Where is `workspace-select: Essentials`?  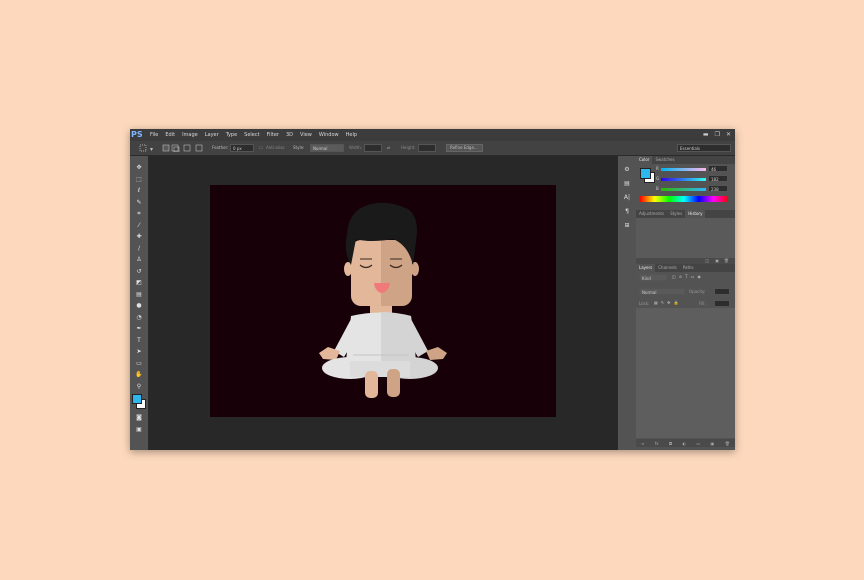
workspace-select: Essentials is located at coordinates (704, 148).